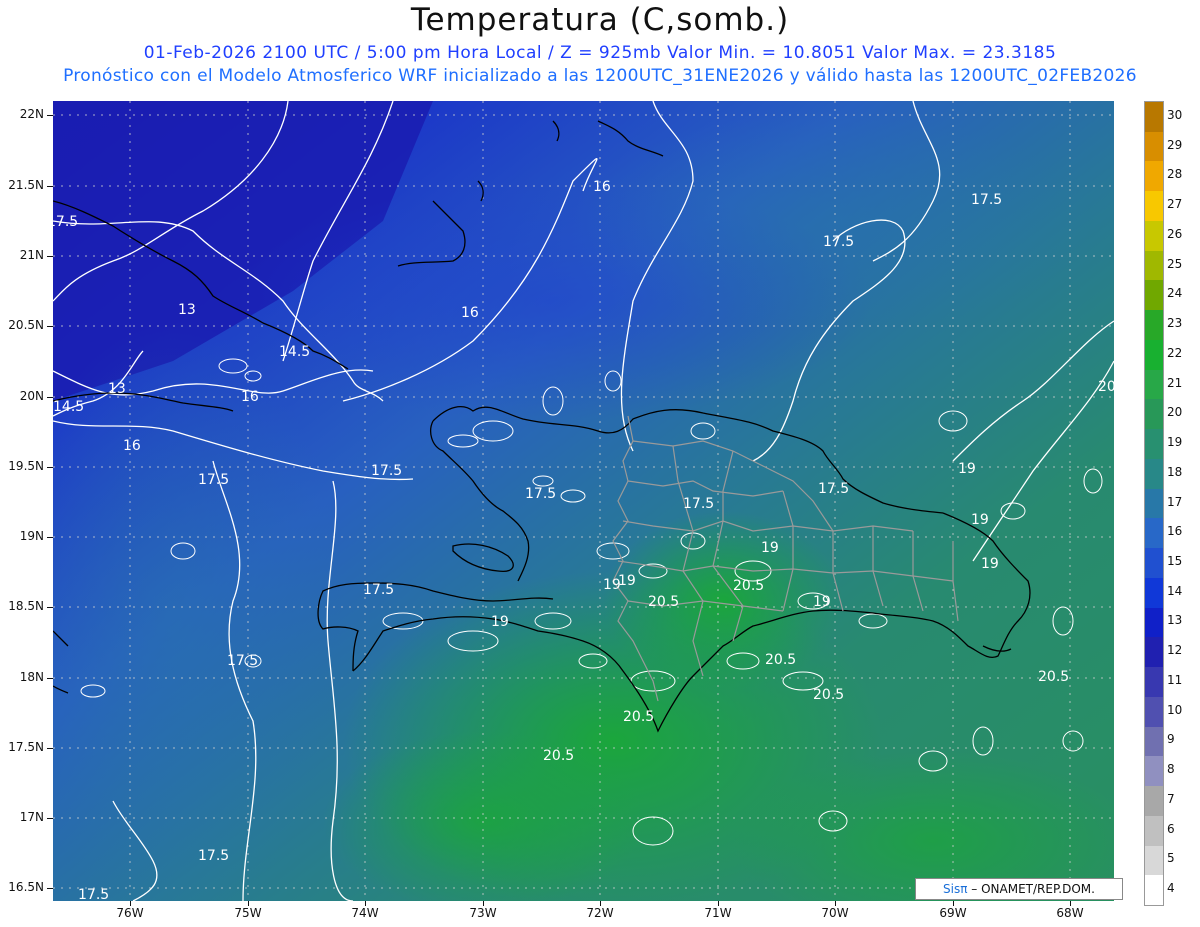  I want to click on colorbar-label: 13, so click(1175, 620).